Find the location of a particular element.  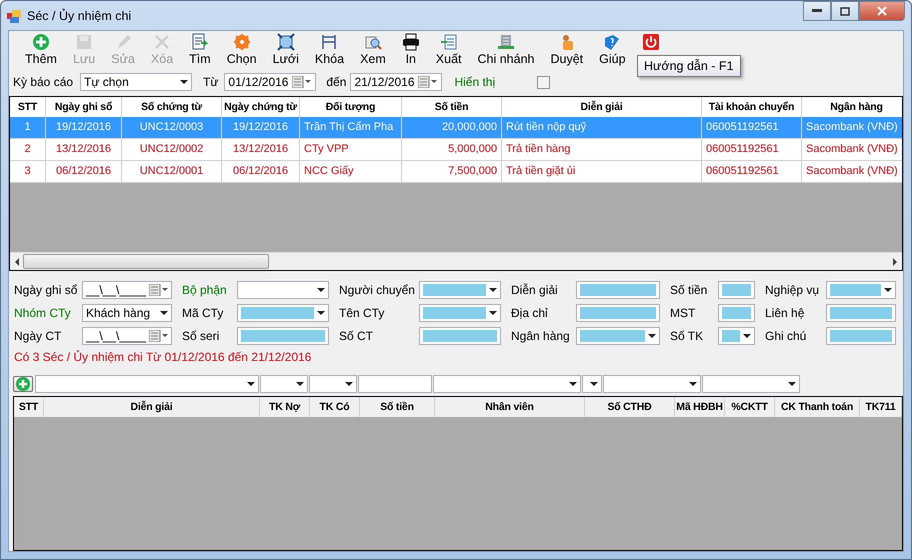

grid-icon is located at coordinates (285, 42).